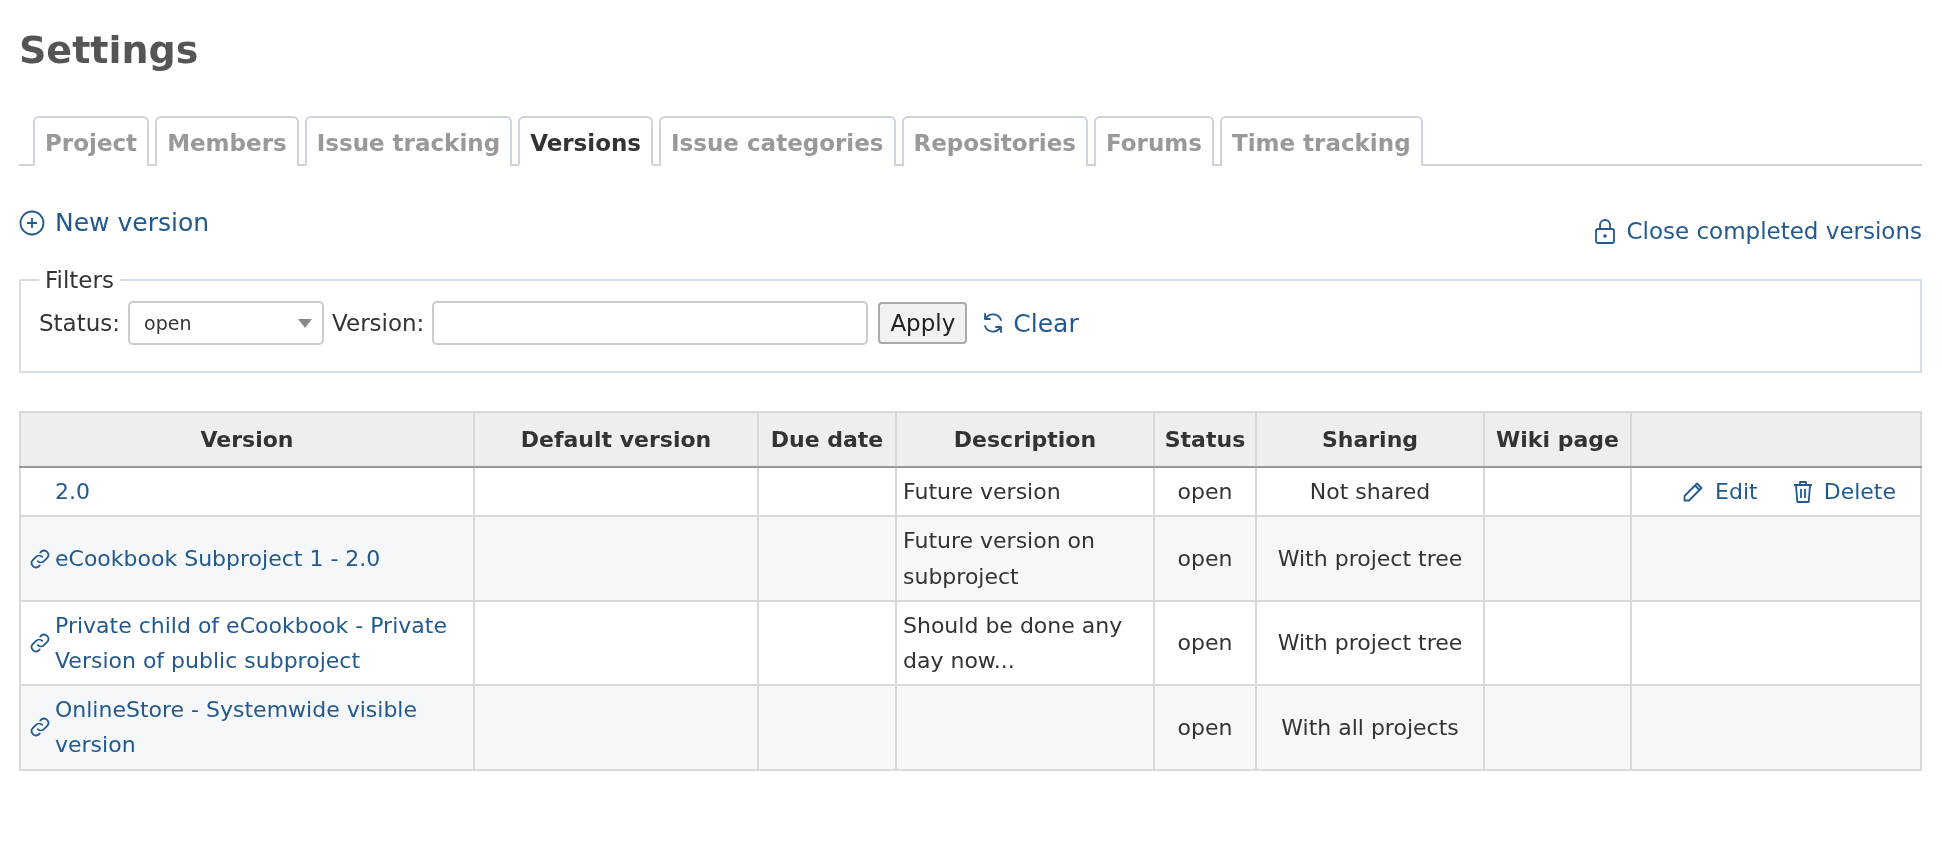 The image size is (1942, 856). Describe the element at coordinates (32, 222) in the screenshot. I see `plus-circle-icon` at that location.